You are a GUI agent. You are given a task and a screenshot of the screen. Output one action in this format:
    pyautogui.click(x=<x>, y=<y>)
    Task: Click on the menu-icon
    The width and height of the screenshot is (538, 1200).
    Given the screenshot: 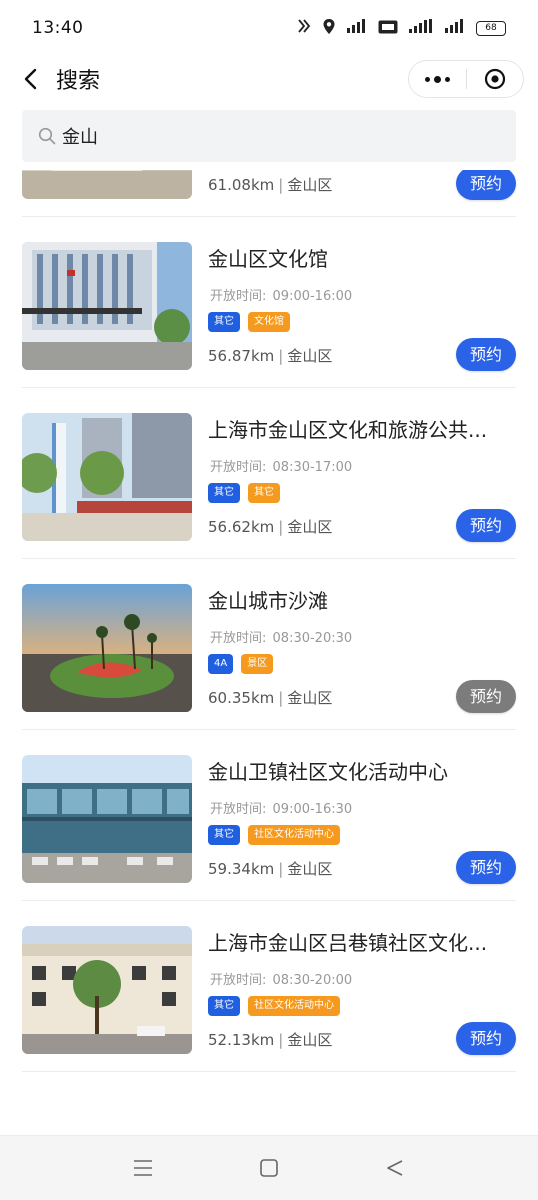 What is the action you would take?
    pyautogui.click(x=143, y=1168)
    